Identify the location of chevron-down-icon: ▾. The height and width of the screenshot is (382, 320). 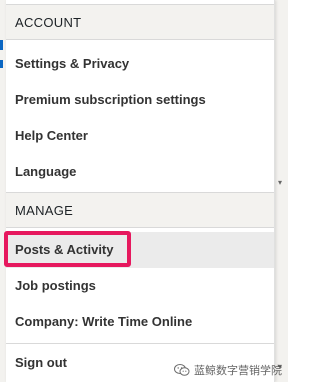
(280, 182).